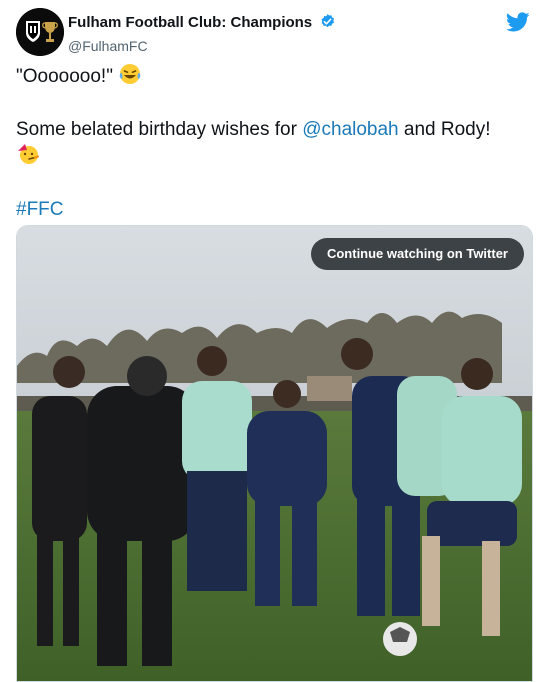 The width and height of the screenshot is (542, 682). Describe the element at coordinates (271, 209) in the screenshot. I see `tweet-line-3: #FFC` at that location.